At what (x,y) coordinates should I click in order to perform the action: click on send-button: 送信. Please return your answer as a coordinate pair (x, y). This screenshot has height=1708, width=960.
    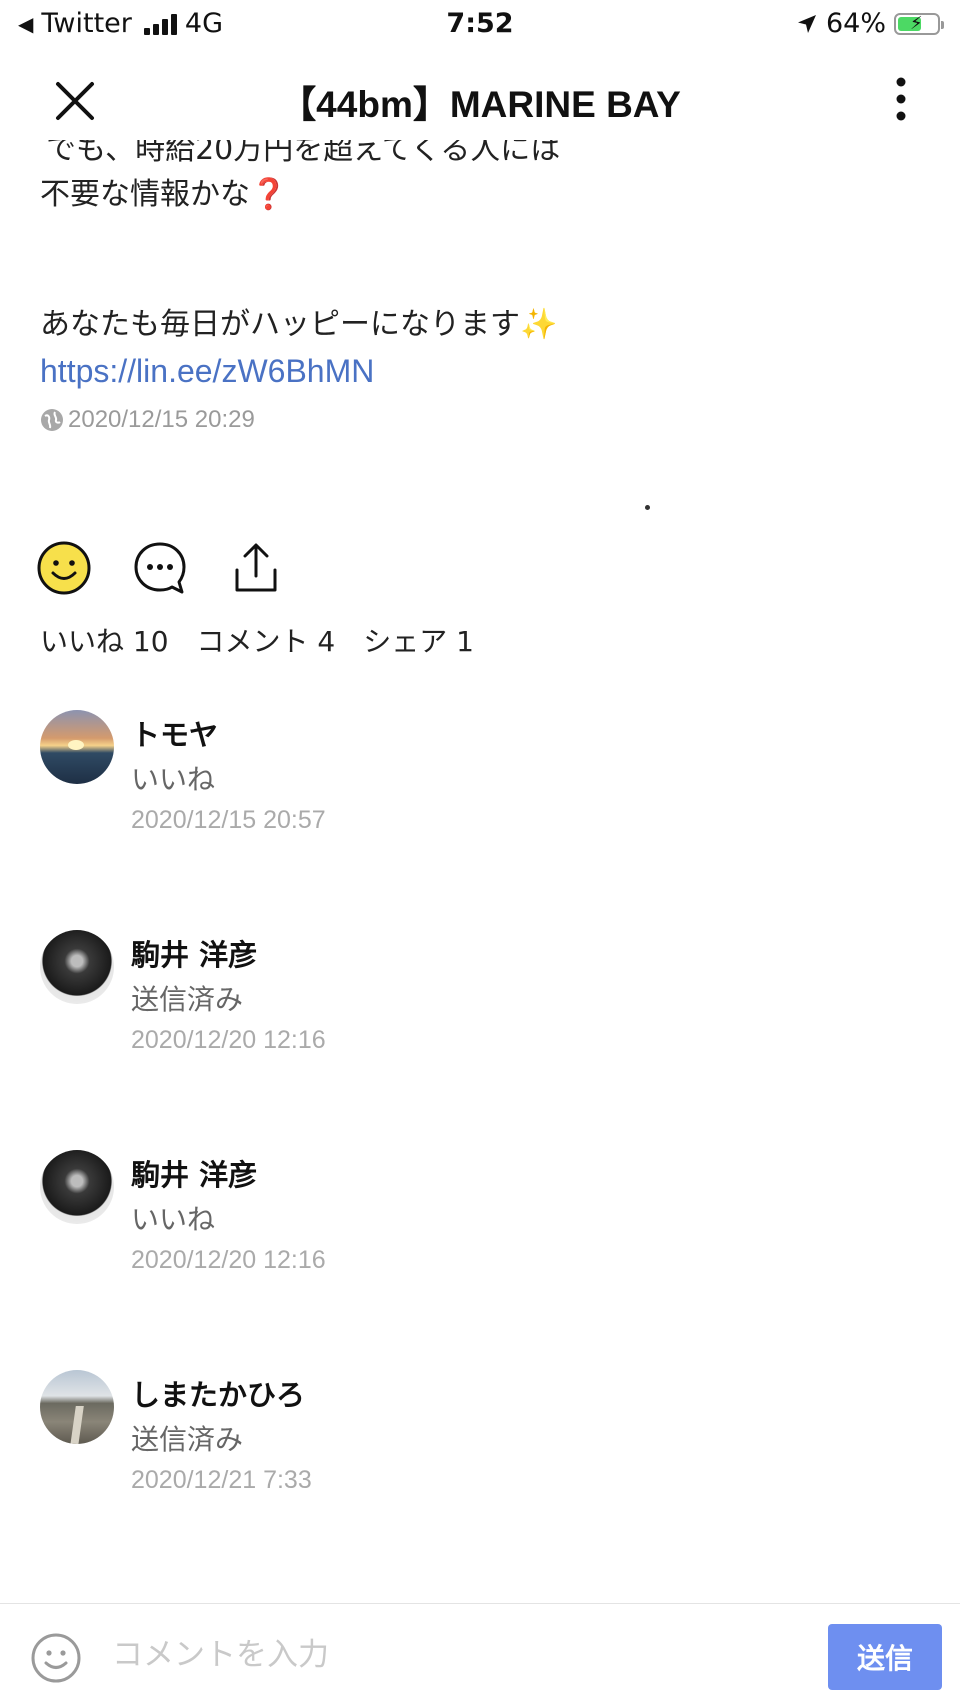
    Looking at the image, I should click on (885, 1657).